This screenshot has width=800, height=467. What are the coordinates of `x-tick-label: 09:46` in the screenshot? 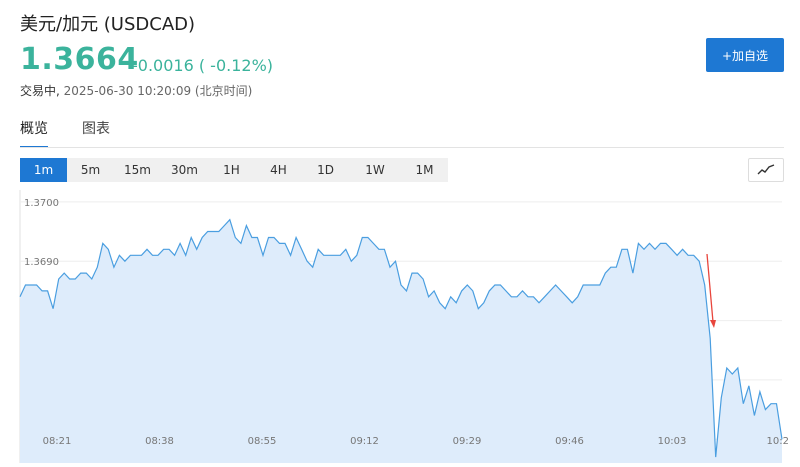 It's located at (569, 441).